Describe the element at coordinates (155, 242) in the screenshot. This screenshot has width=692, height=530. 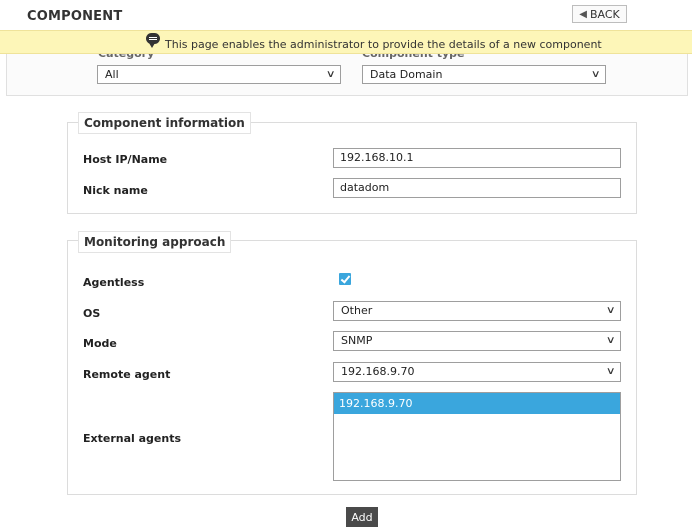
I see `monitoring-approach-legend: Monitoring approach` at that location.